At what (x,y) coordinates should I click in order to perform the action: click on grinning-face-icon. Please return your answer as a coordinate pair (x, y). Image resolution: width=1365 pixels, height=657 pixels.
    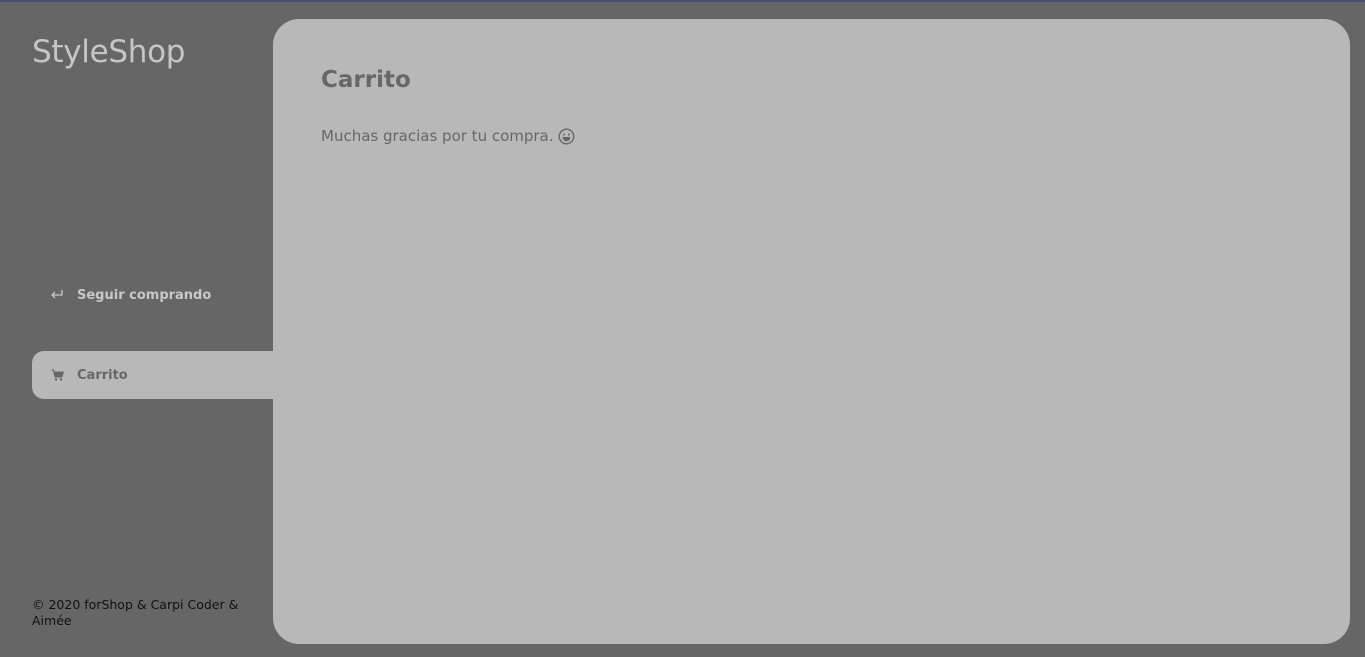
    Looking at the image, I should click on (566, 136).